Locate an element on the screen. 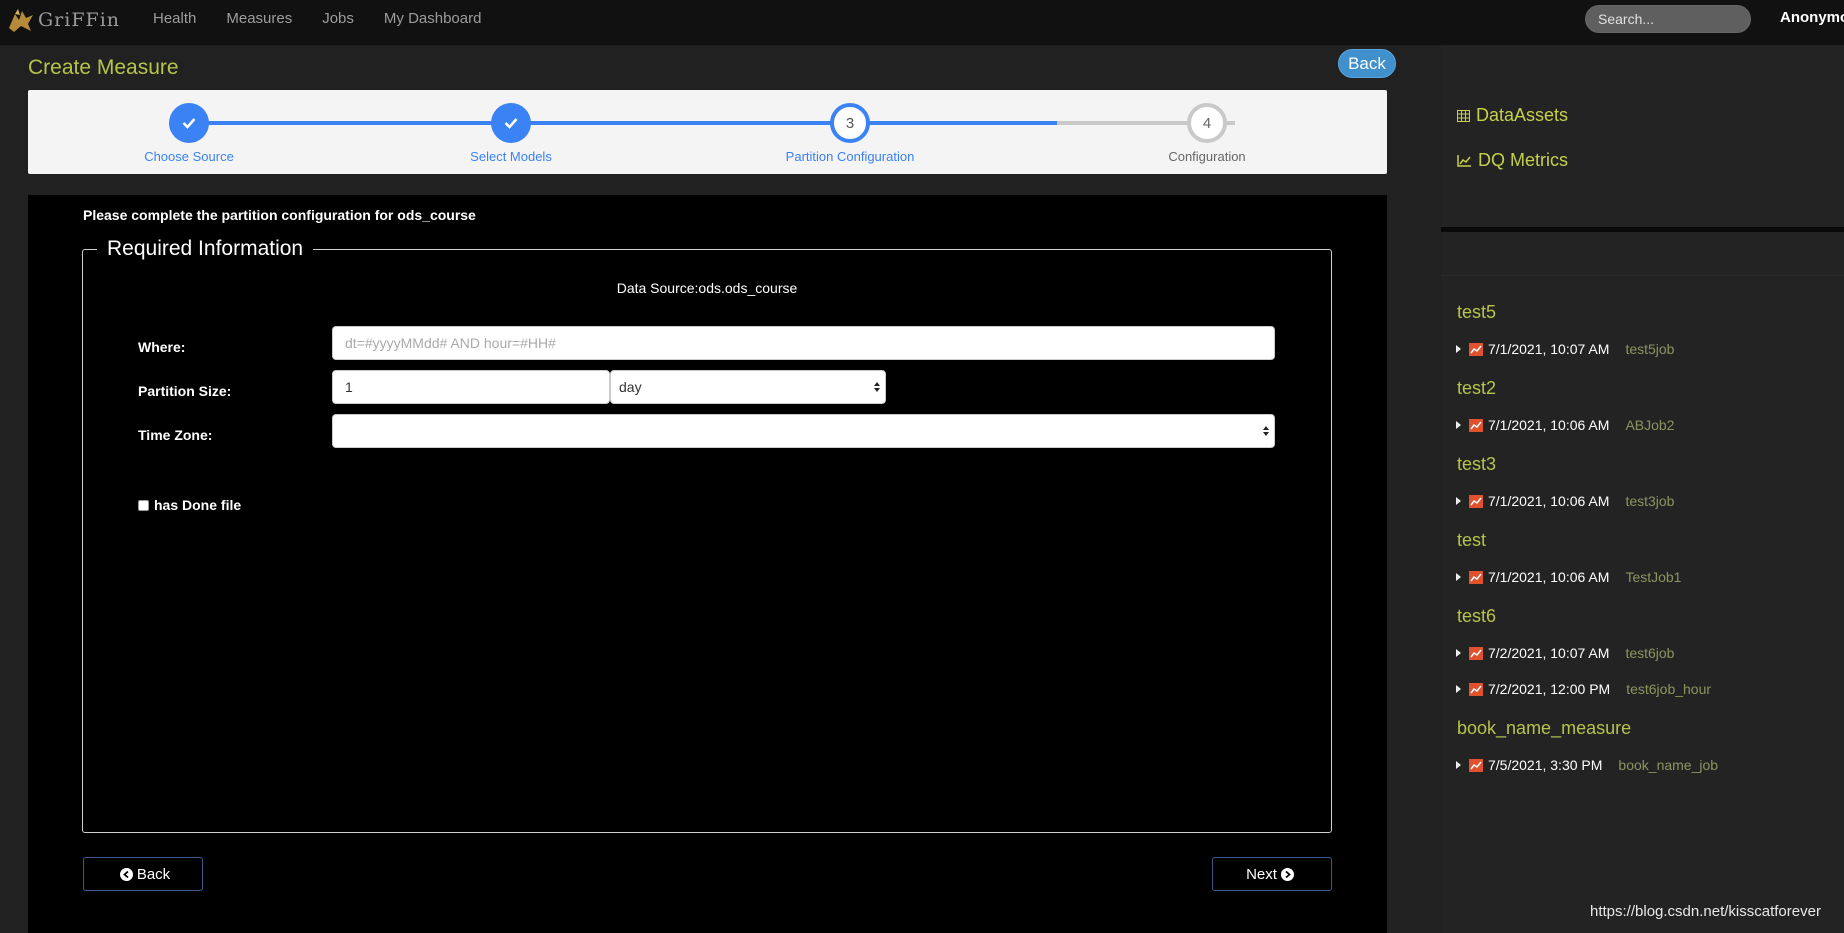 The image size is (1844, 933). nav-health: Health is located at coordinates (174, 18).